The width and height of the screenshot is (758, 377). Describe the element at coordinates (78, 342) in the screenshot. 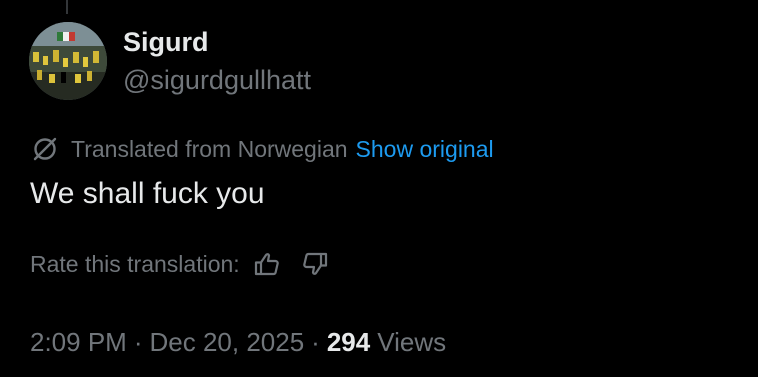

I see `tweet-time: 2:09 PM` at that location.